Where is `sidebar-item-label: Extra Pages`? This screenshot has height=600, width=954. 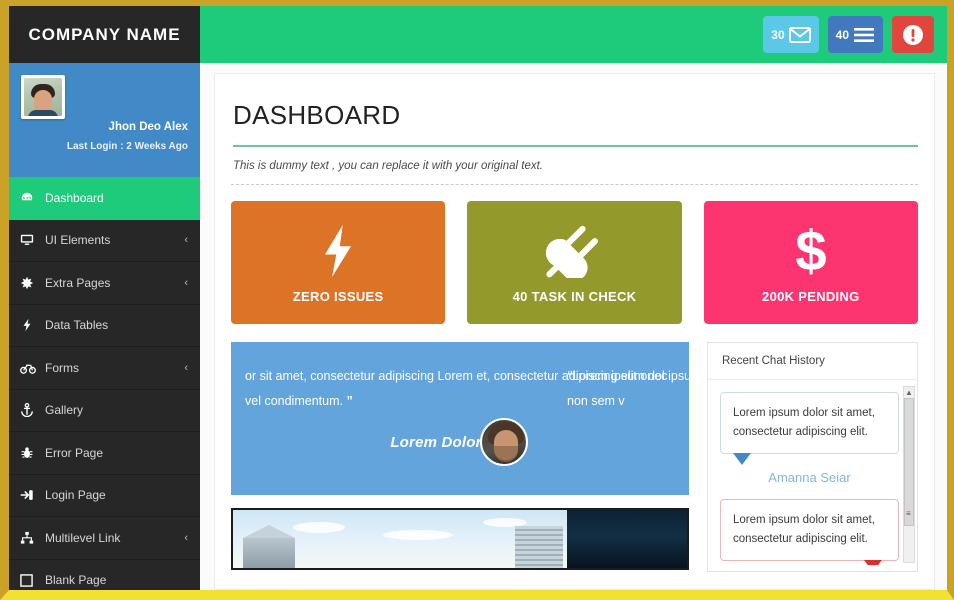
sidebar-item-label: Extra Pages is located at coordinates (78, 282).